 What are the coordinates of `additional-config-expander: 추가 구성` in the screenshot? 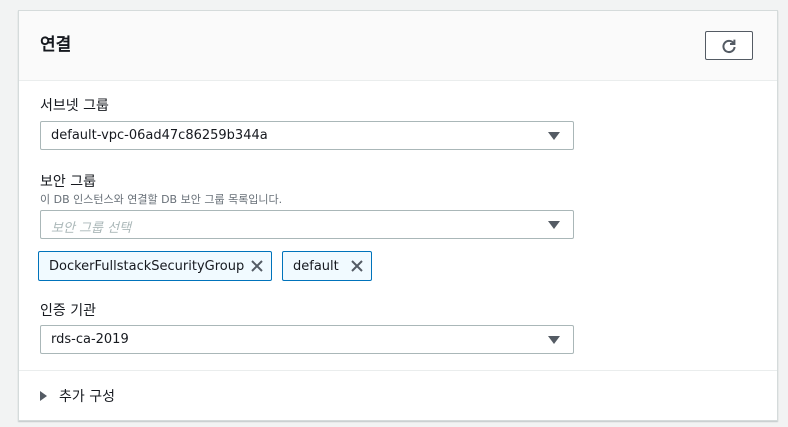 It's located at (77, 396).